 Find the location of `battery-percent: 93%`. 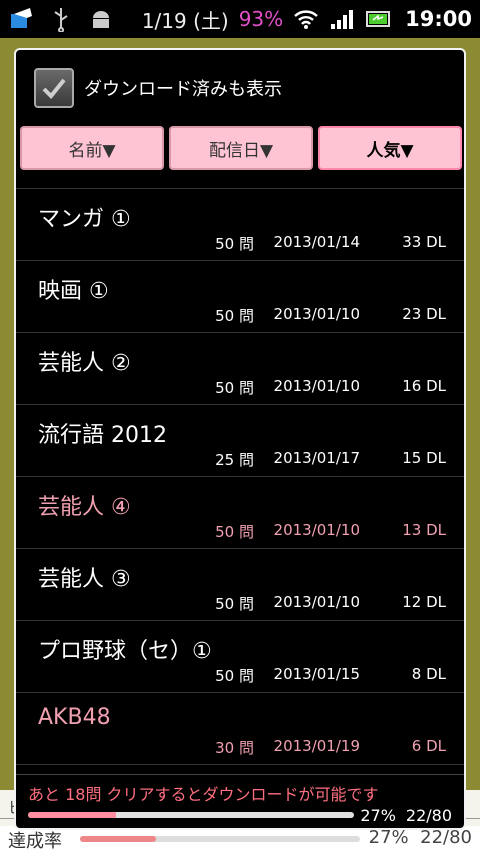

battery-percent: 93% is located at coordinates (261, 19).